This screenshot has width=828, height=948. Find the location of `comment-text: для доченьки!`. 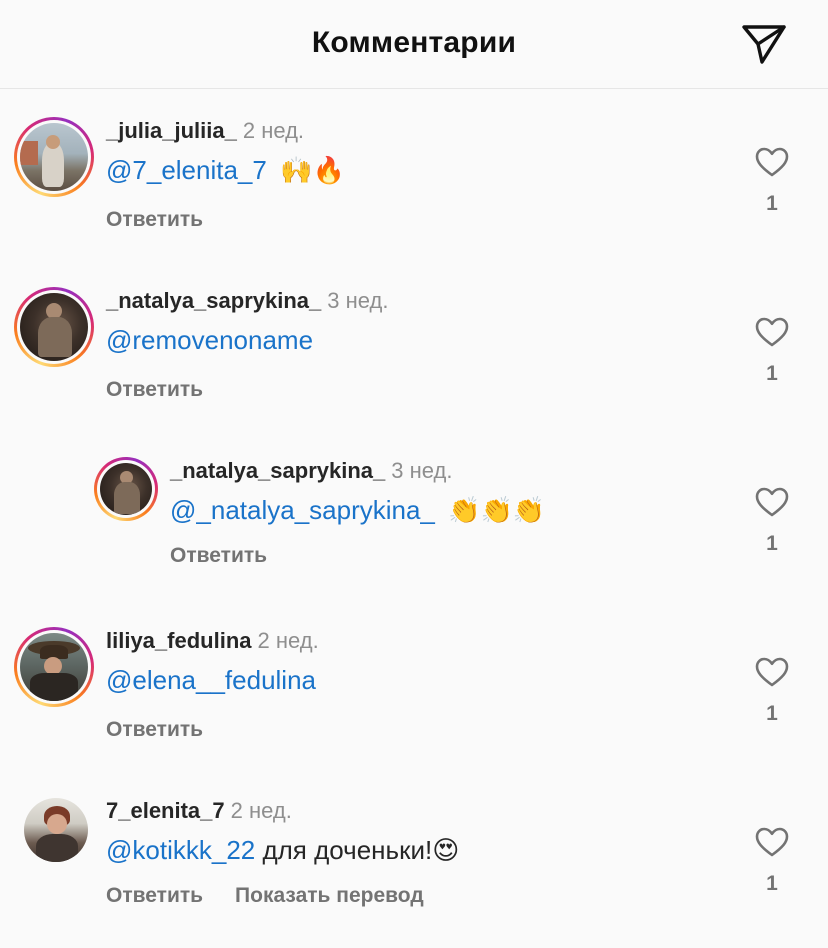

comment-text: для доченьки! is located at coordinates (347, 850).